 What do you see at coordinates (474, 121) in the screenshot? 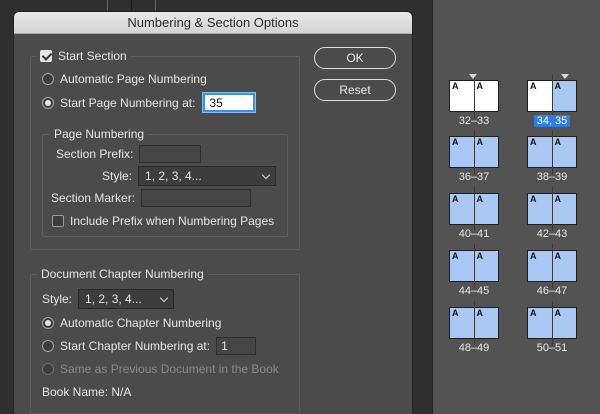
I see `spread-page-label: 32–33` at bounding box center [474, 121].